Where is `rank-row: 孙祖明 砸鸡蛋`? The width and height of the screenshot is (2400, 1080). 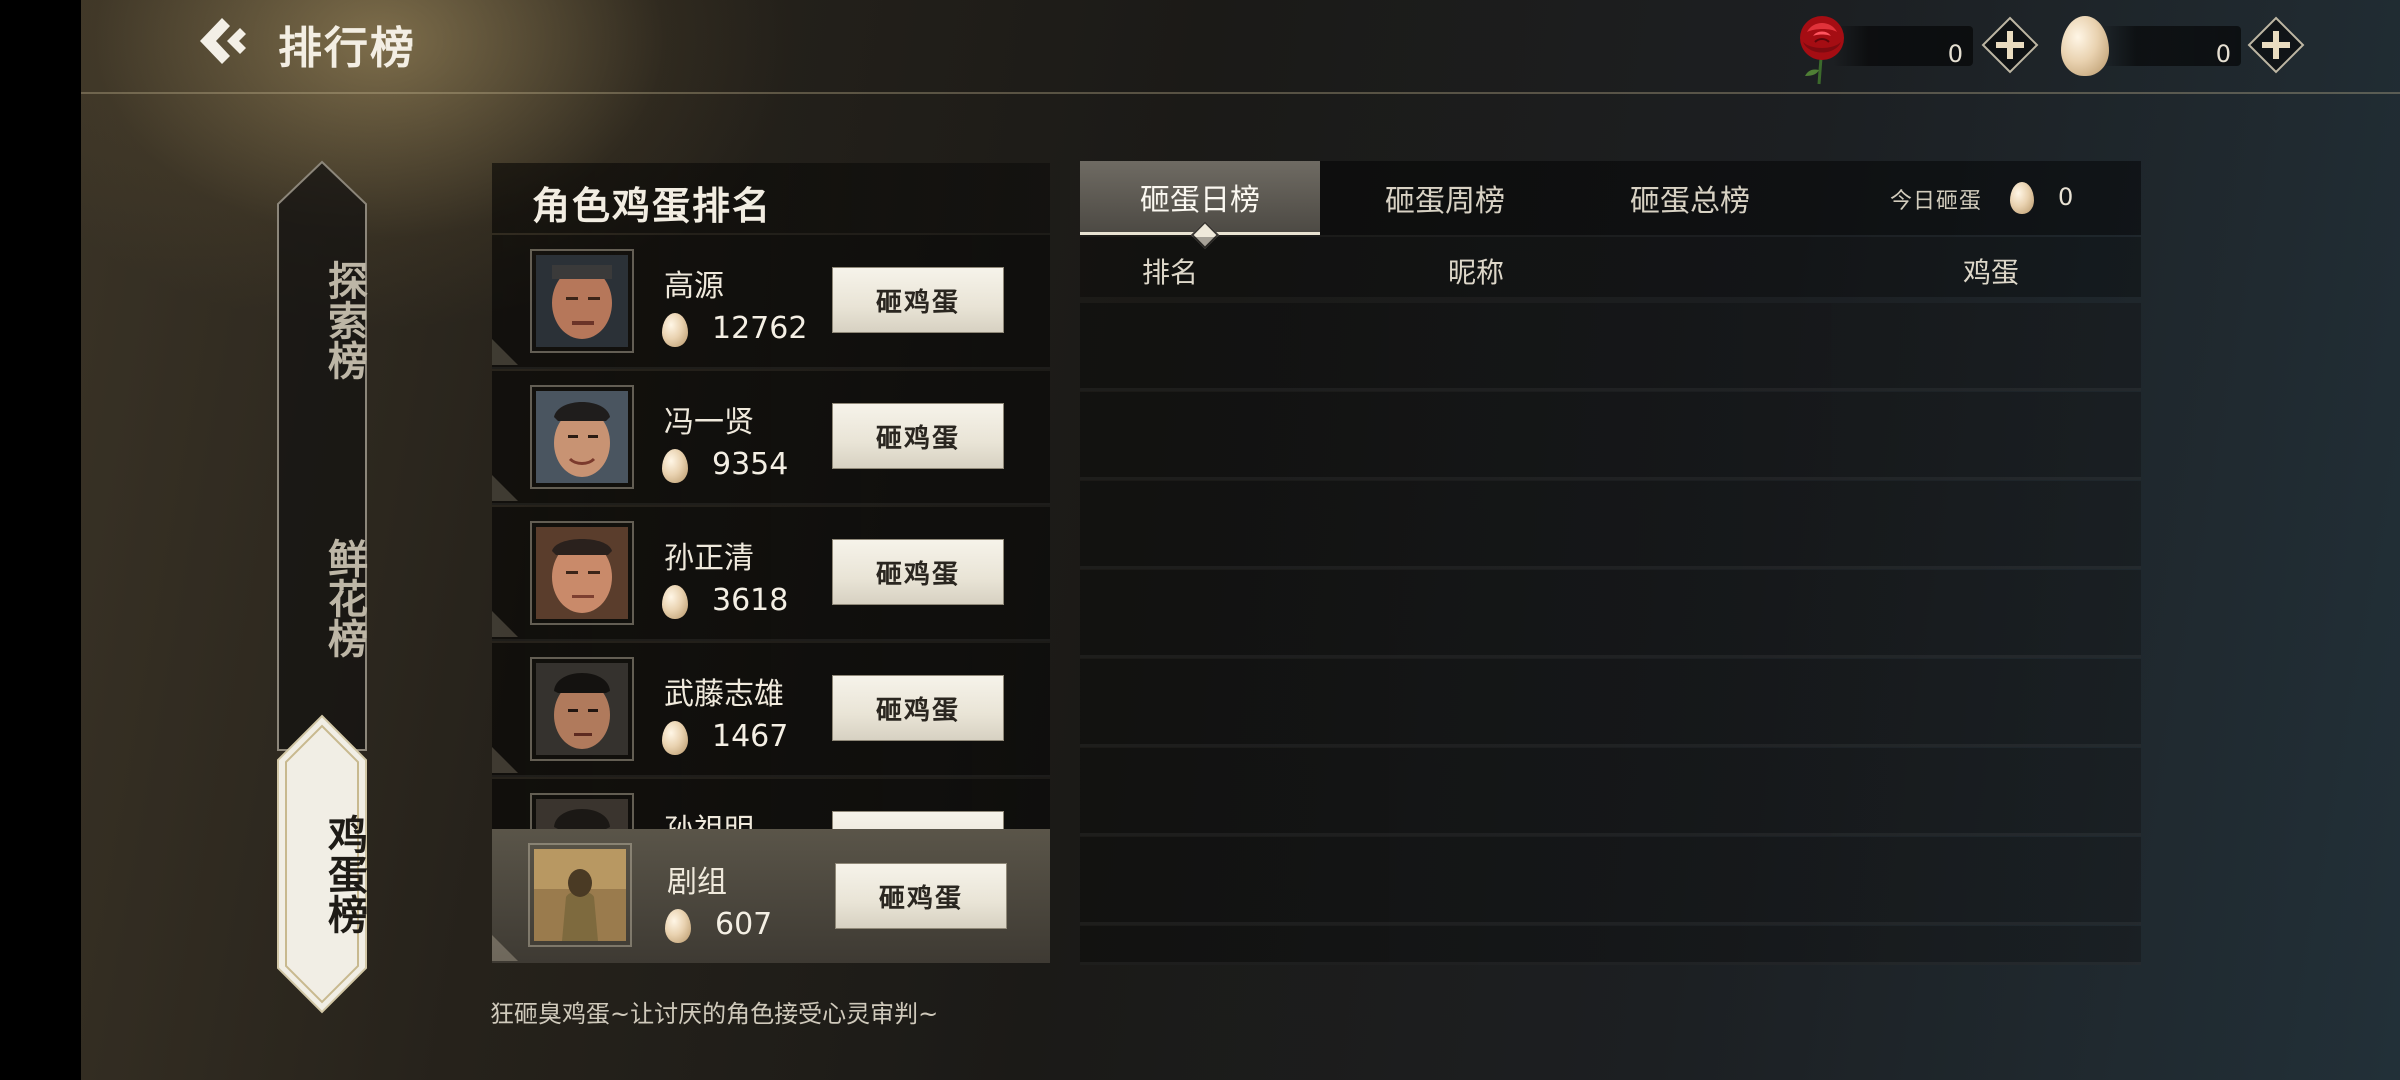 rank-row: 孙祖明 砸鸡蛋 is located at coordinates (771, 804).